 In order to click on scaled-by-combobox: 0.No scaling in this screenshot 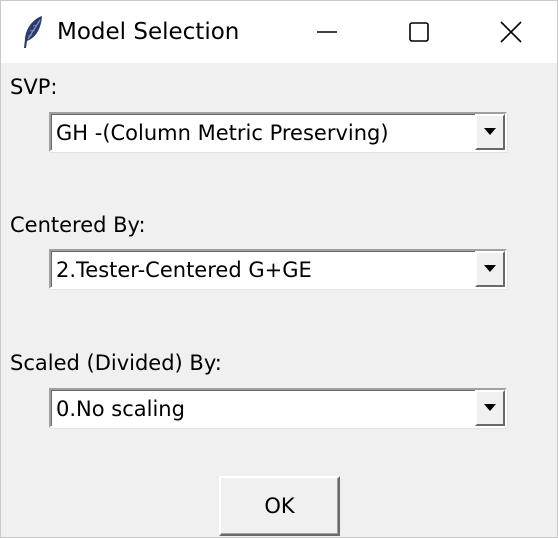, I will do `click(278, 408)`.